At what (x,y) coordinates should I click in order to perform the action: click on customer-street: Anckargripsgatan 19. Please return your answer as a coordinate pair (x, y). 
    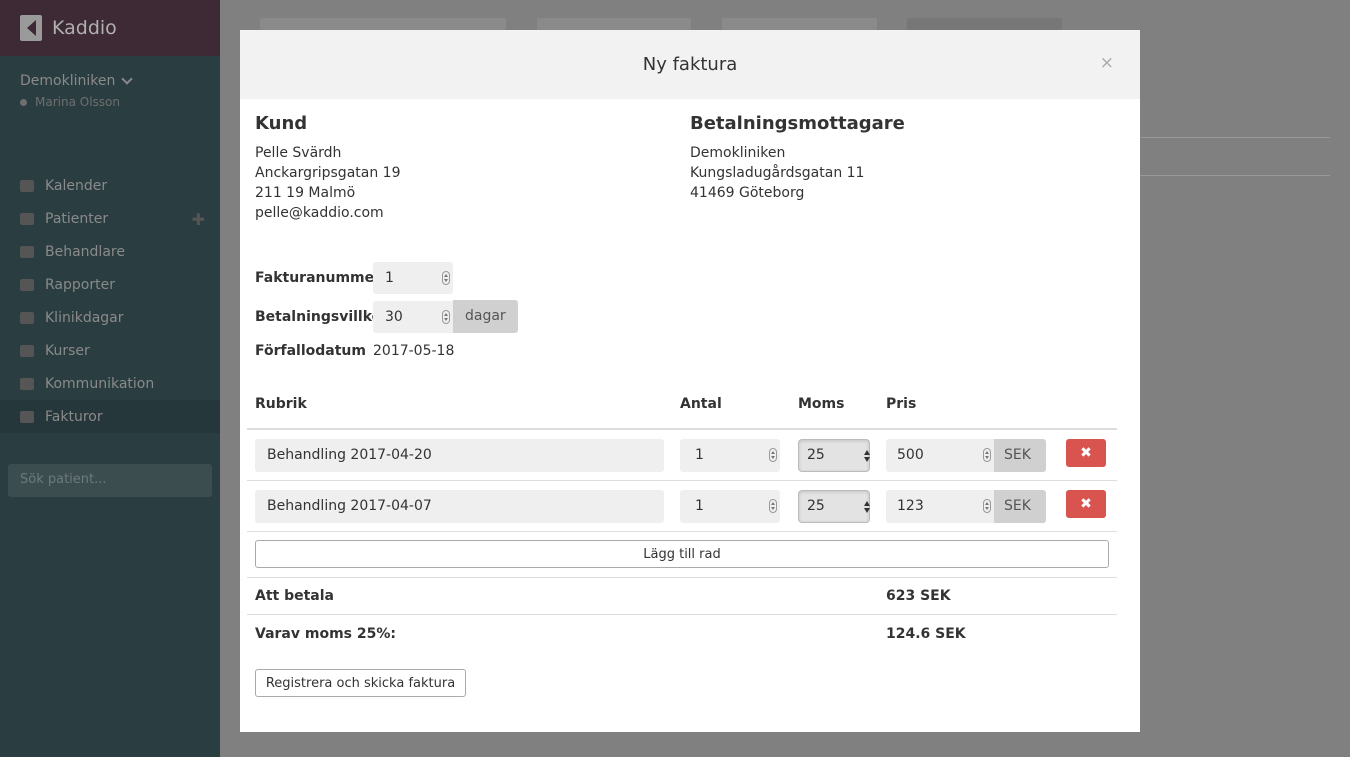
    Looking at the image, I should click on (328, 173).